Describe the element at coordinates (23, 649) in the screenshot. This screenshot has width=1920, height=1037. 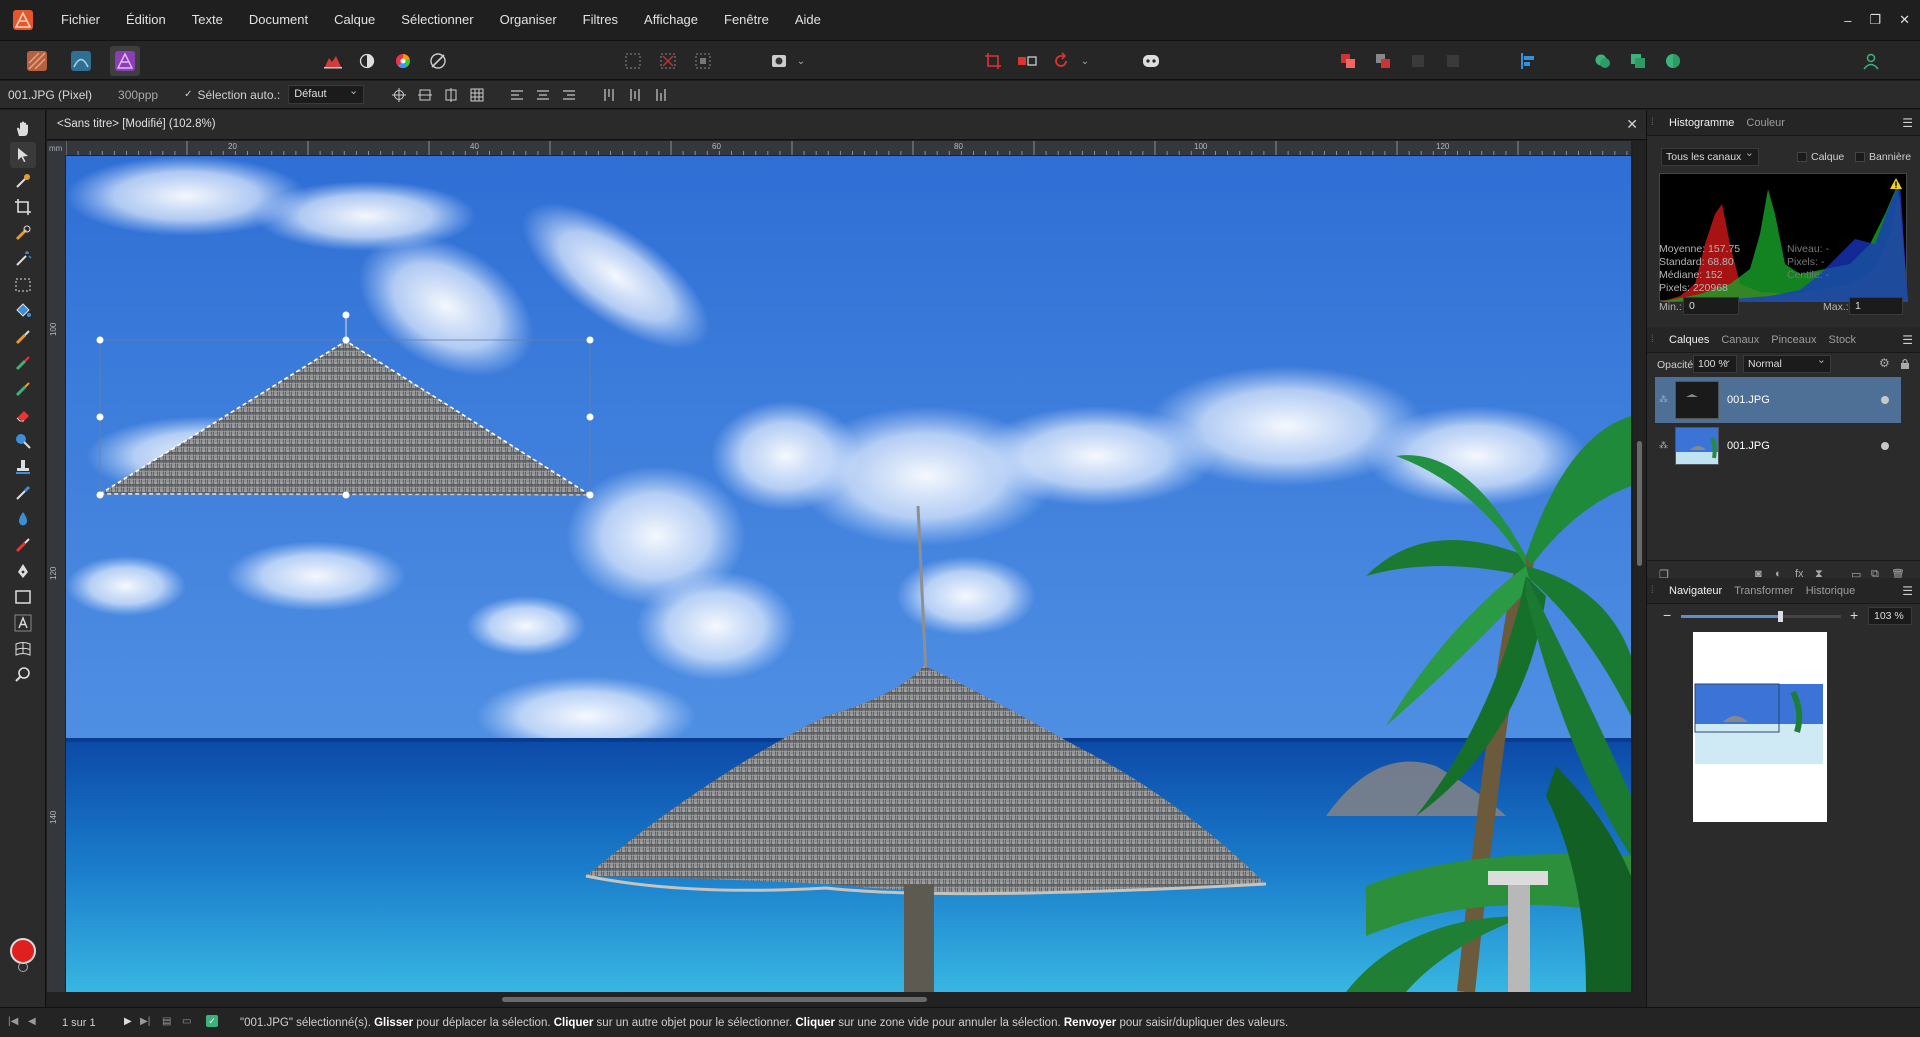
I see `mesh-warp-tool` at that location.